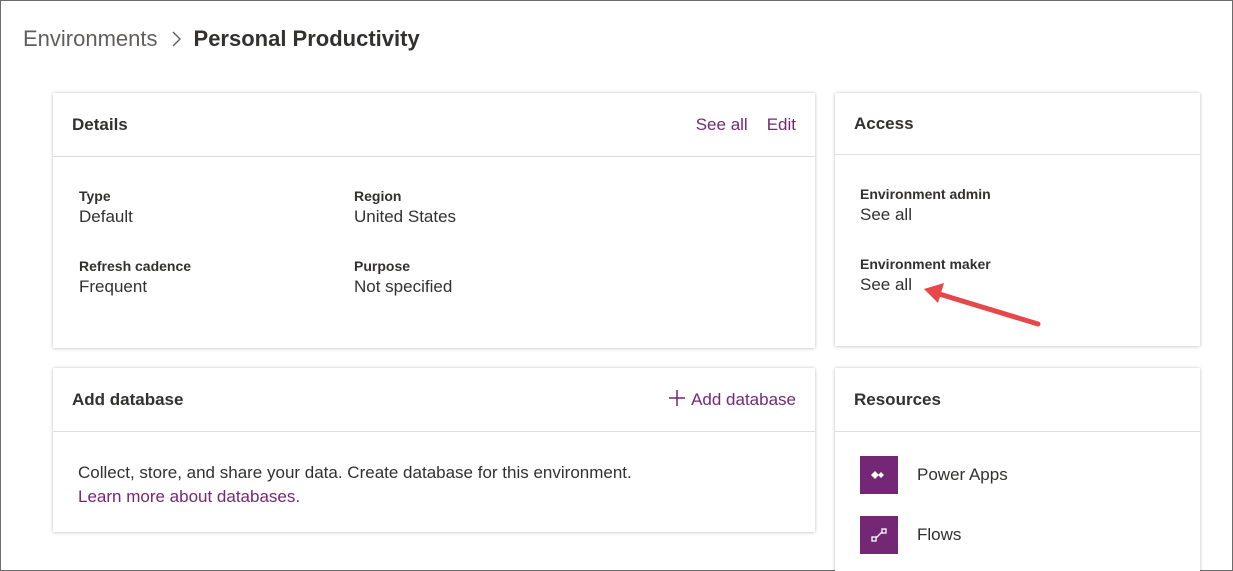  What do you see at coordinates (1017, 469) in the screenshot?
I see `resources-card: Resources Power Apps Flows` at bounding box center [1017, 469].